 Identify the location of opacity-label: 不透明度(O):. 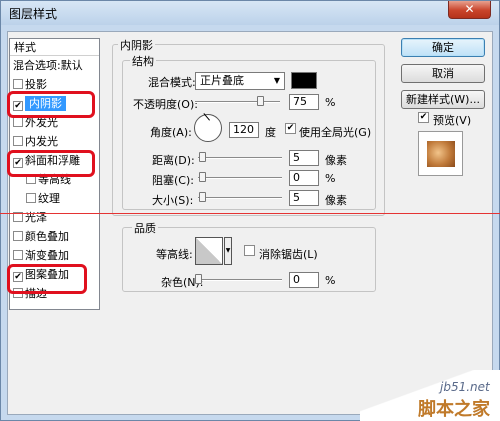
(165, 104).